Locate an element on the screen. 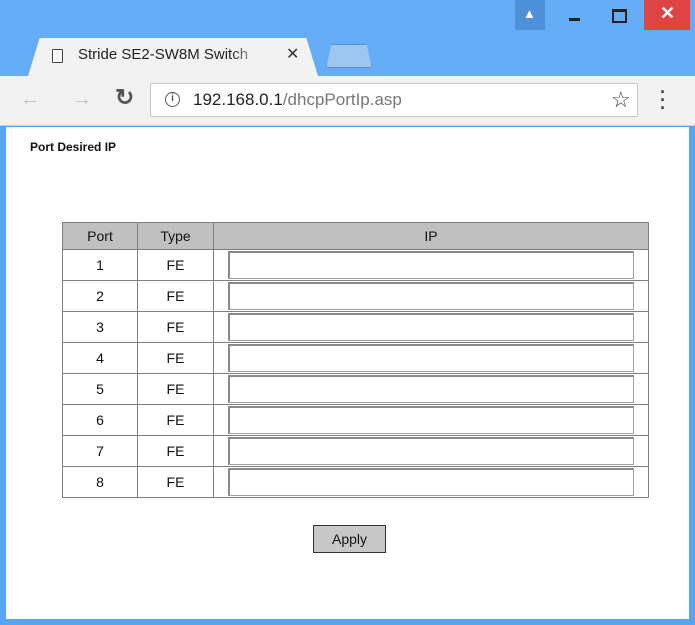 This screenshot has height=625, width=695. table-header-row: Port Type IP is located at coordinates (355, 236).